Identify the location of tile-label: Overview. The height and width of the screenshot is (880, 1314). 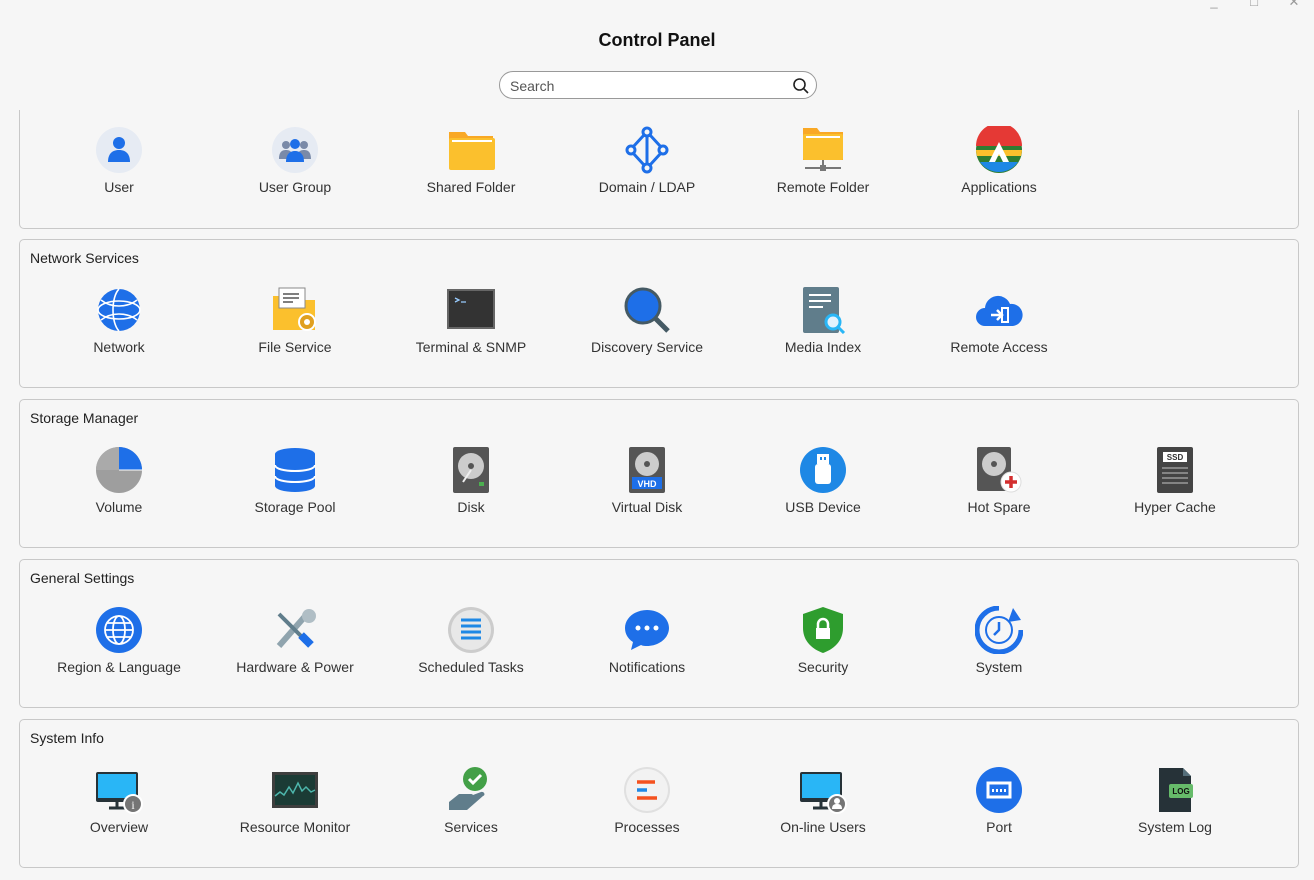
(119, 827).